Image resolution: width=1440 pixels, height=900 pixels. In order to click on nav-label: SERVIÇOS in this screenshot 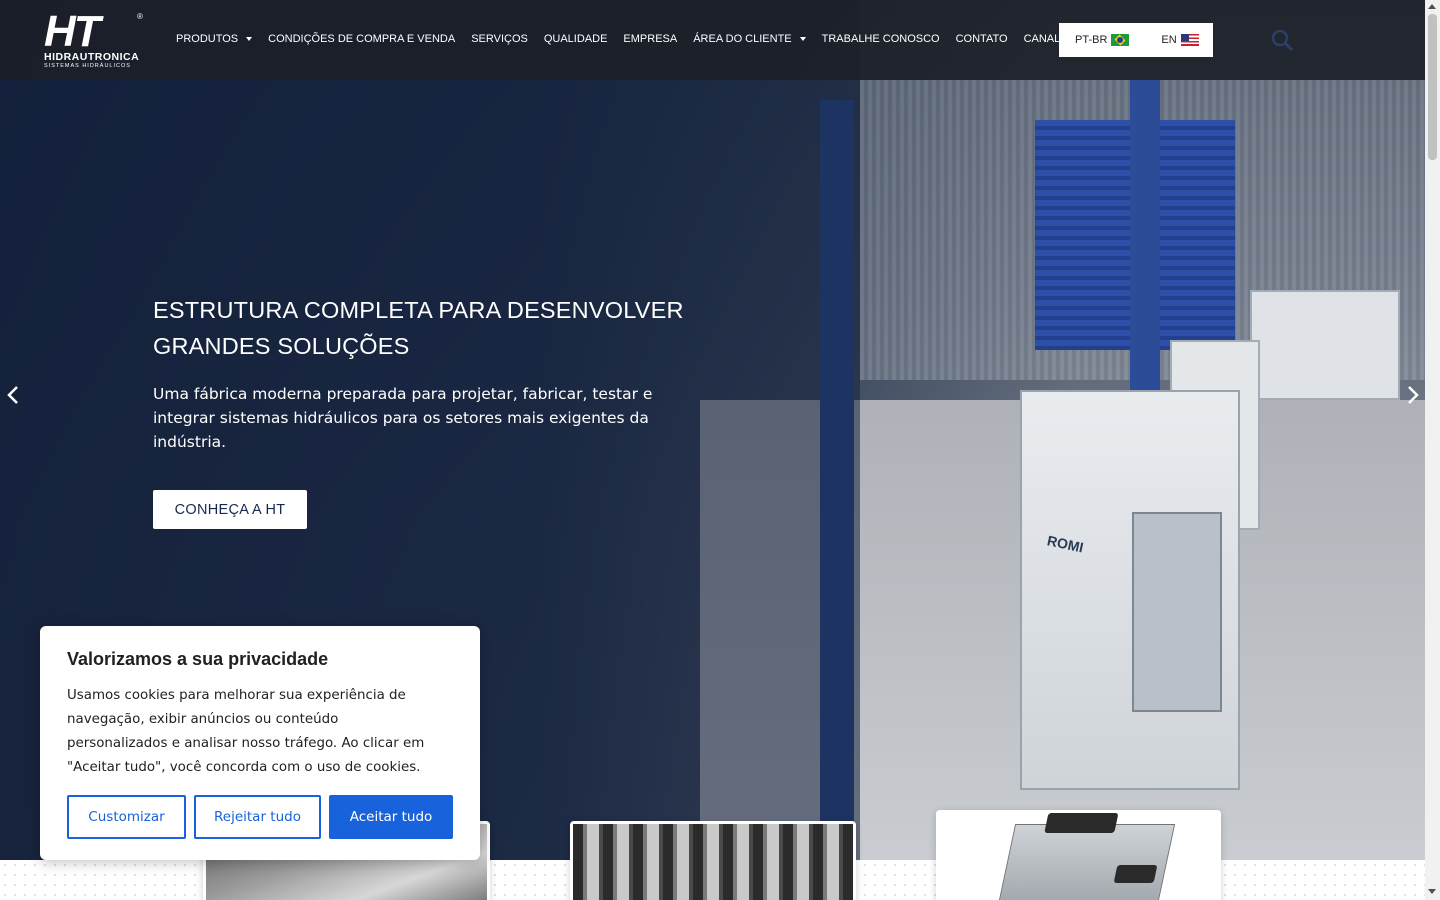, I will do `click(499, 39)`.